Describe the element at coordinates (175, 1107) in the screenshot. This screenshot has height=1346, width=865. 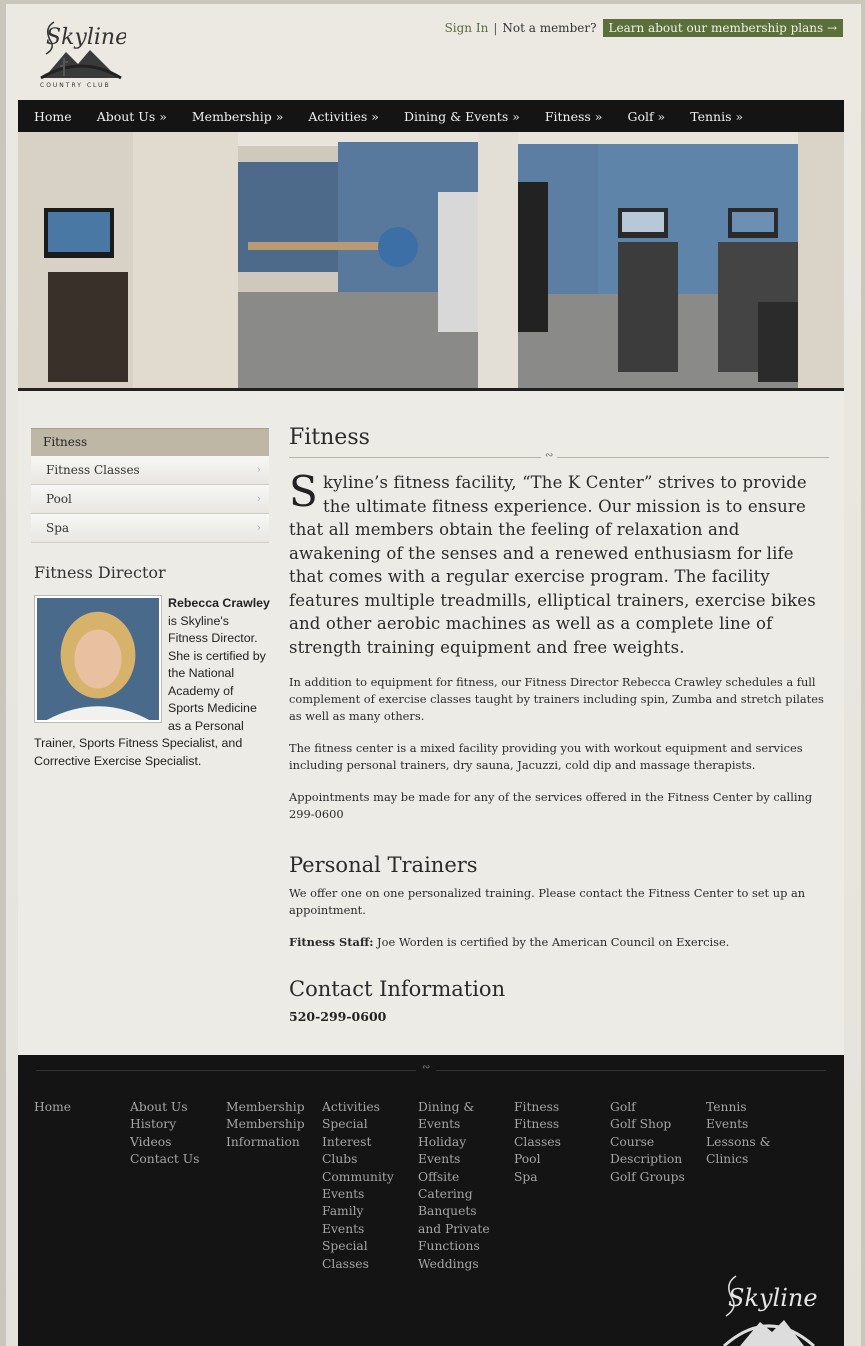
I see `footer-link: About Us` at that location.